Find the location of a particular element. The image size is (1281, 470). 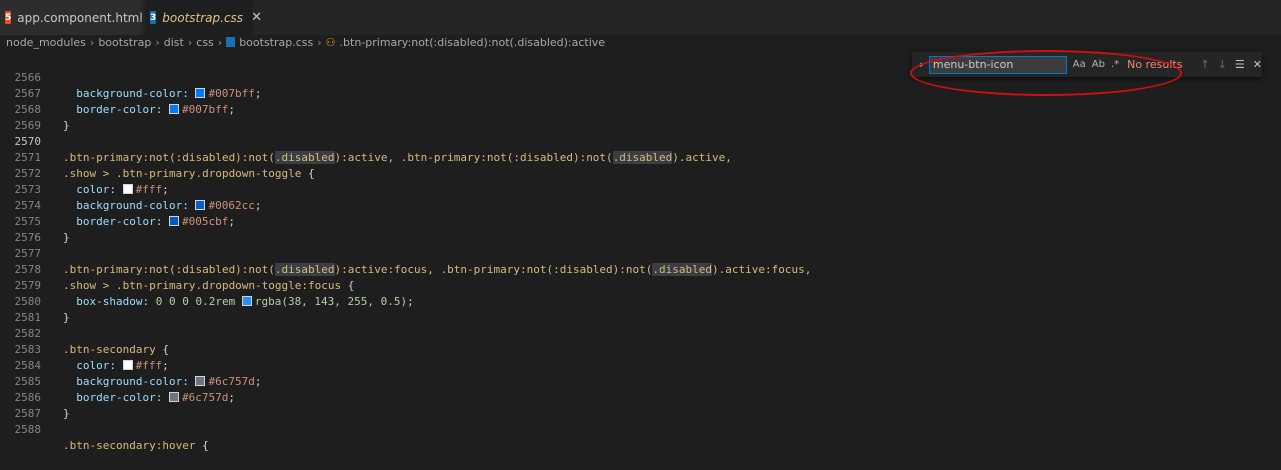

code-line: 2587 is located at coordinates (640, 405).